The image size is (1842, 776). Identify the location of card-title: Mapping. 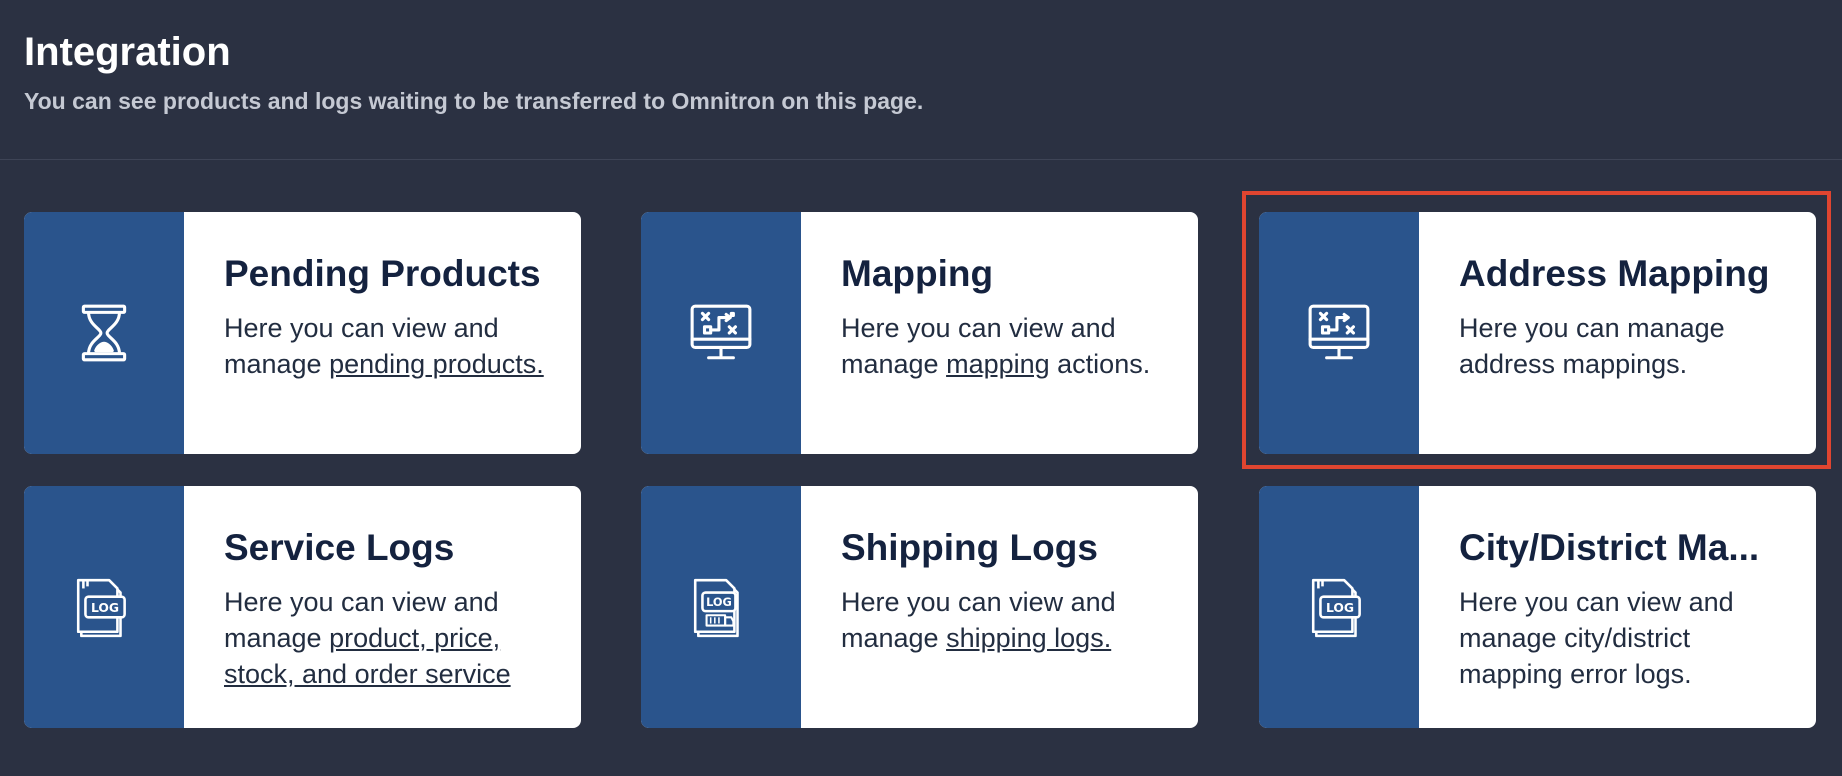
(917, 273).